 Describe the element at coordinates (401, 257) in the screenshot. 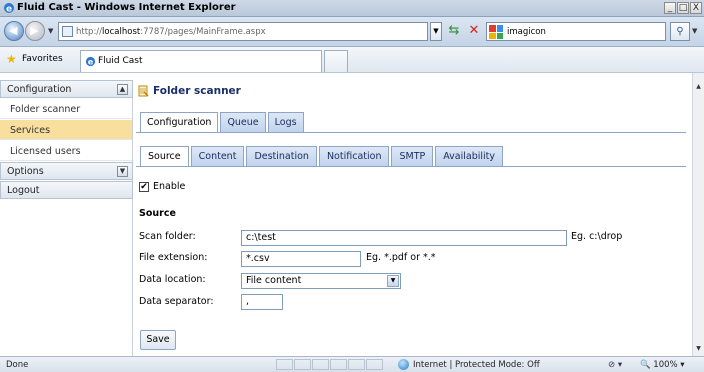

I see `file-extension-hint: Eg. *.pdf or *.*` at that location.